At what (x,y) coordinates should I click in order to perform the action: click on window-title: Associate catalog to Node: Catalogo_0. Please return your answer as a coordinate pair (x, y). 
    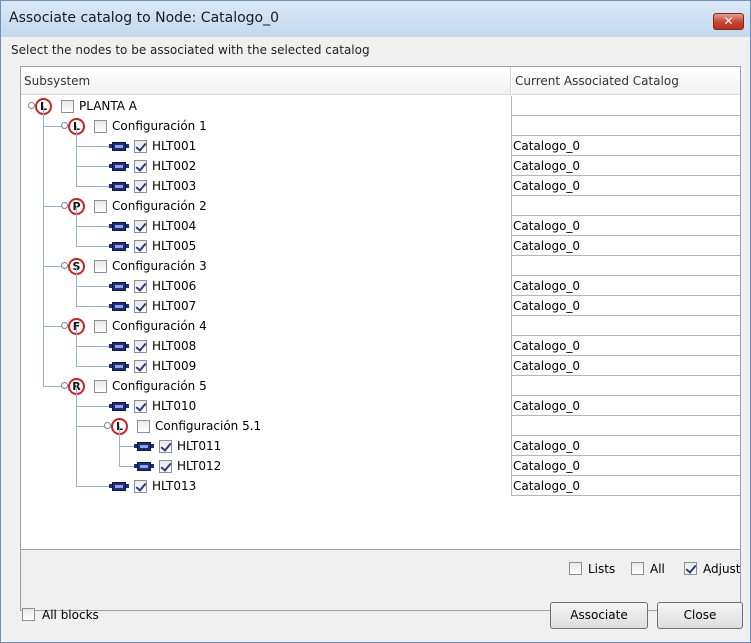
    Looking at the image, I should click on (144, 18).